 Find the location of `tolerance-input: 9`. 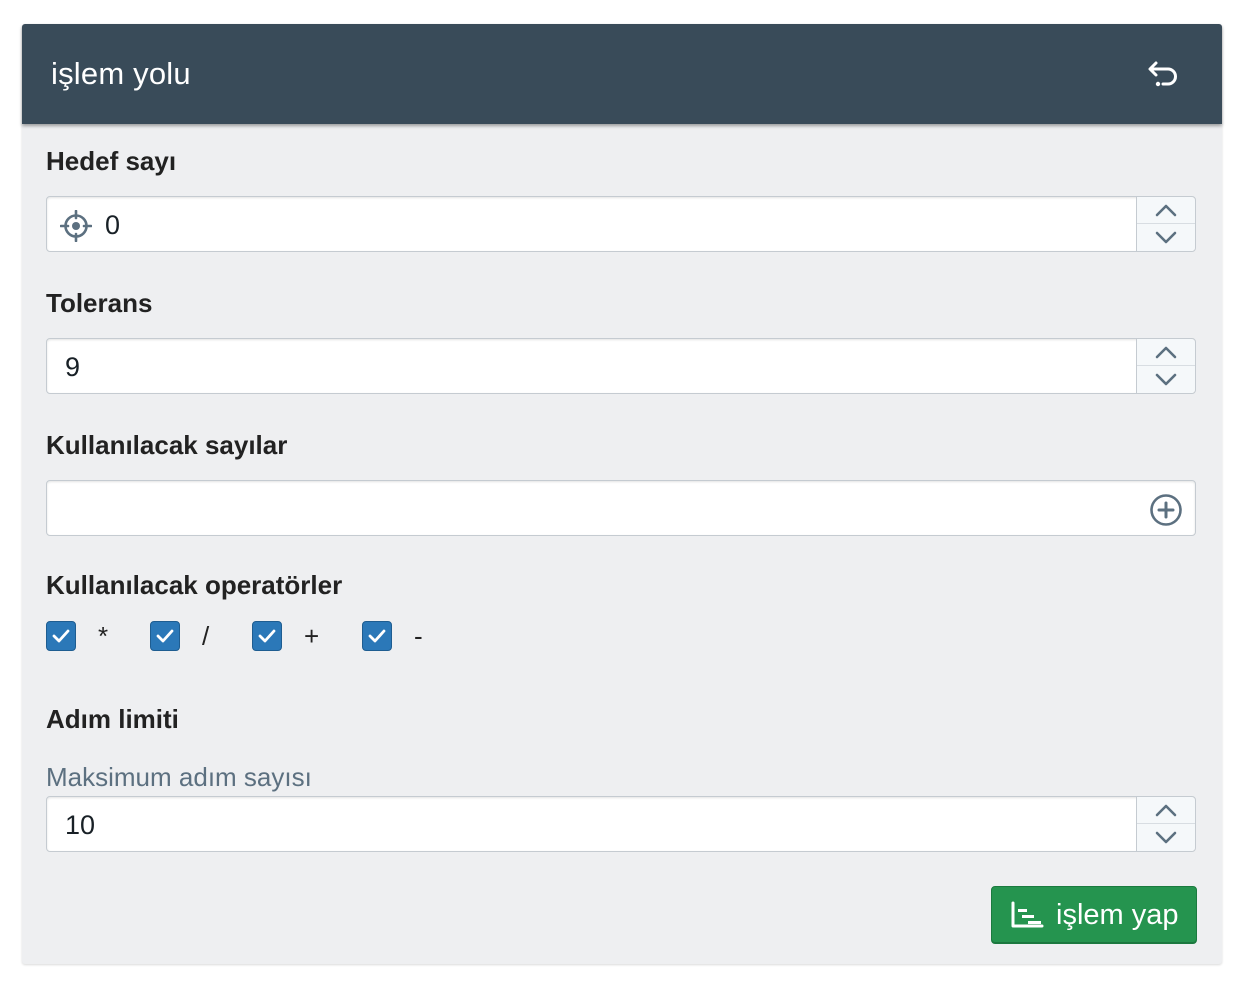

tolerance-input: 9 is located at coordinates (621, 366).